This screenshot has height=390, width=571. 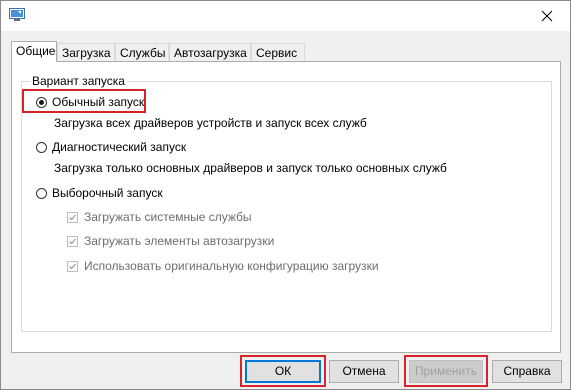 I want to click on close-button, so click(x=547, y=16).